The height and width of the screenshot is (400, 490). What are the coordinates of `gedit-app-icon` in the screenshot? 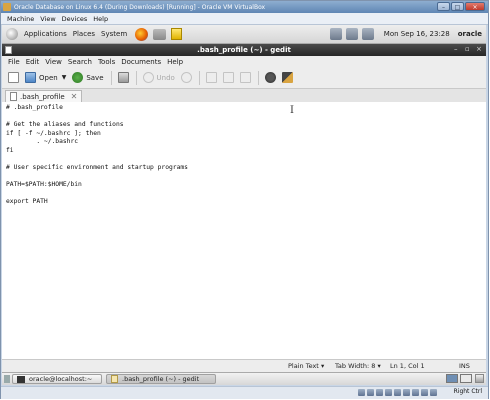 It's located at (8, 50).